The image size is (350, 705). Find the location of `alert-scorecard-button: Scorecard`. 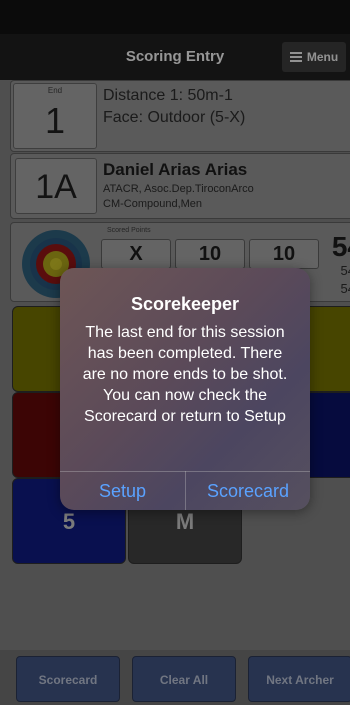

alert-scorecard-button: Scorecard is located at coordinates (248, 490).